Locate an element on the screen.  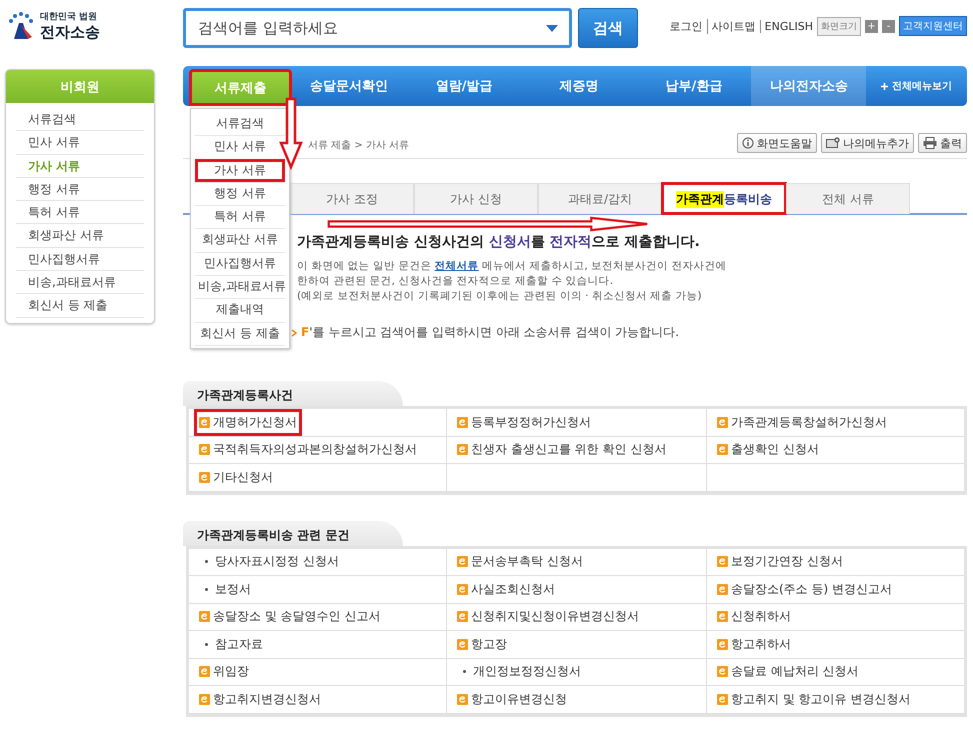
toolbar-button: 출력 is located at coordinates (942, 143).